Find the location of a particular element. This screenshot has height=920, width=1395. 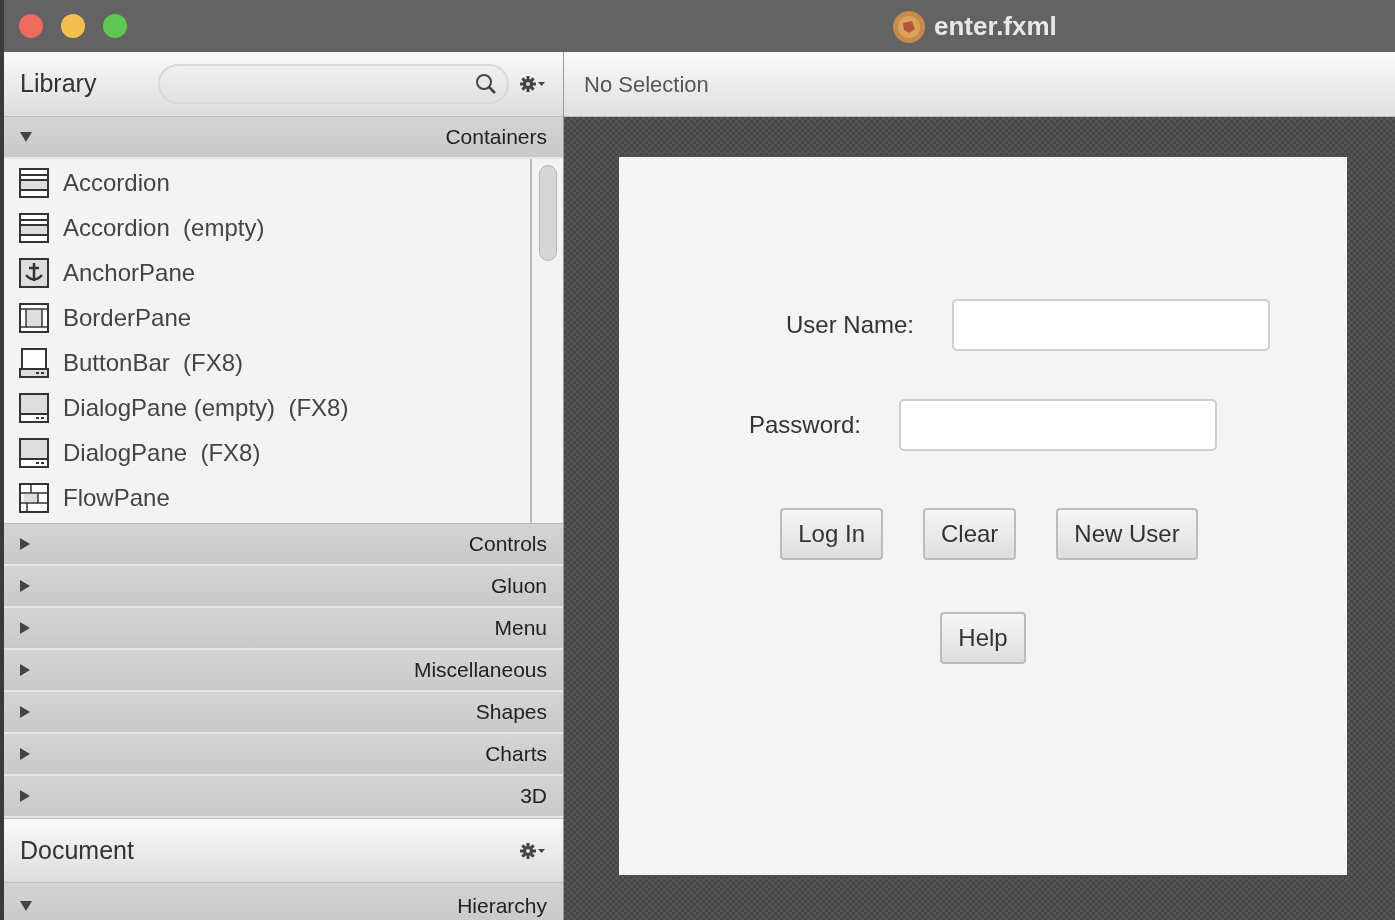

form-button: New User is located at coordinates (1127, 534).